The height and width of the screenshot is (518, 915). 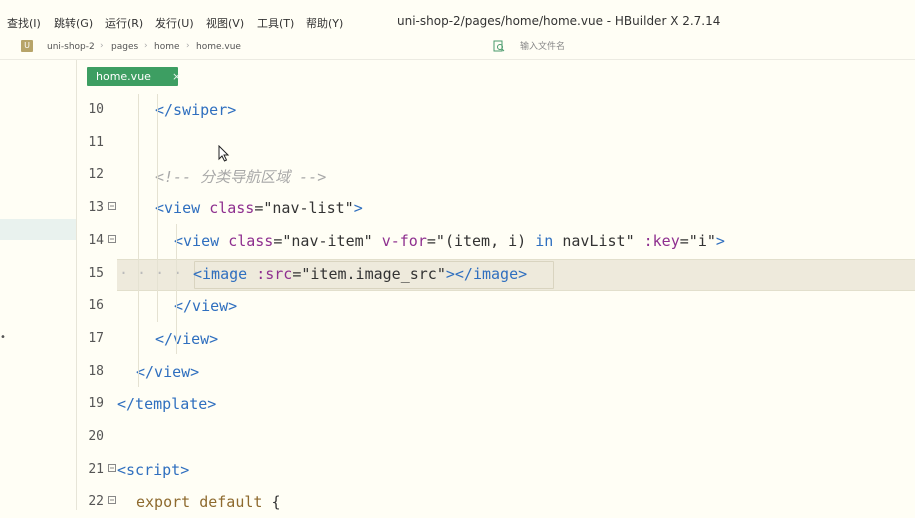 What do you see at coordinates (167, 404) in the screenshot?
I see `code-text: </template>` at bounding box center [167, 404].